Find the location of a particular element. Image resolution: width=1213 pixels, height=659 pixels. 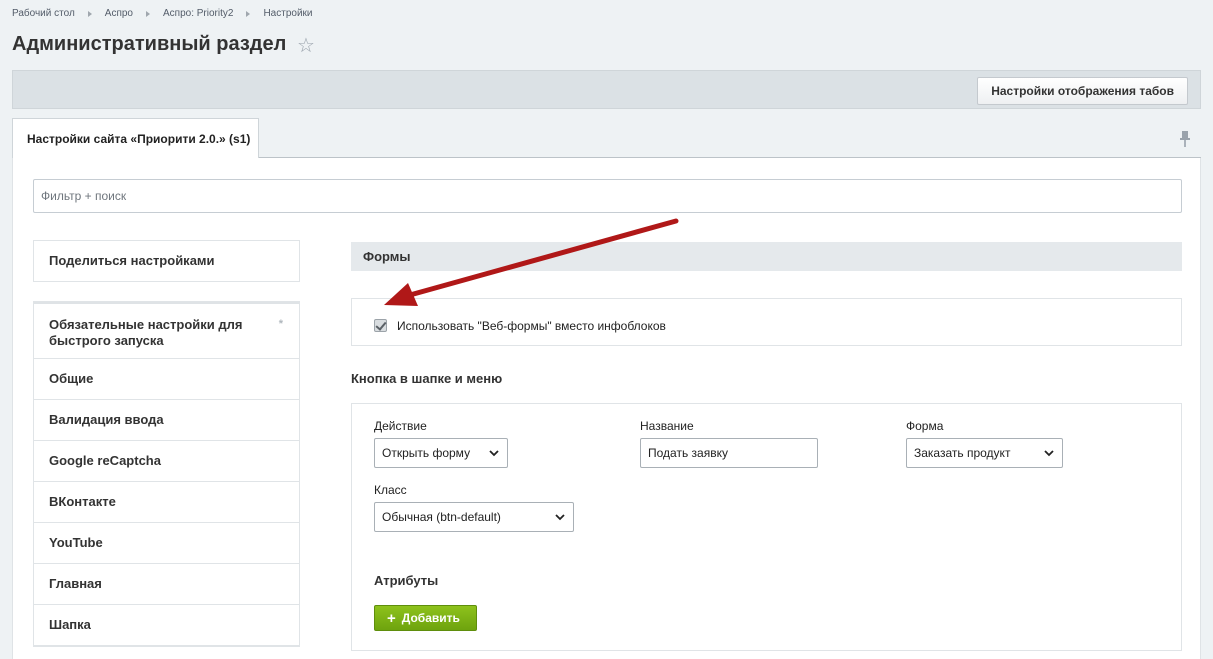

add-attribute-button: + Добавить is located at coordinates (425, 618).